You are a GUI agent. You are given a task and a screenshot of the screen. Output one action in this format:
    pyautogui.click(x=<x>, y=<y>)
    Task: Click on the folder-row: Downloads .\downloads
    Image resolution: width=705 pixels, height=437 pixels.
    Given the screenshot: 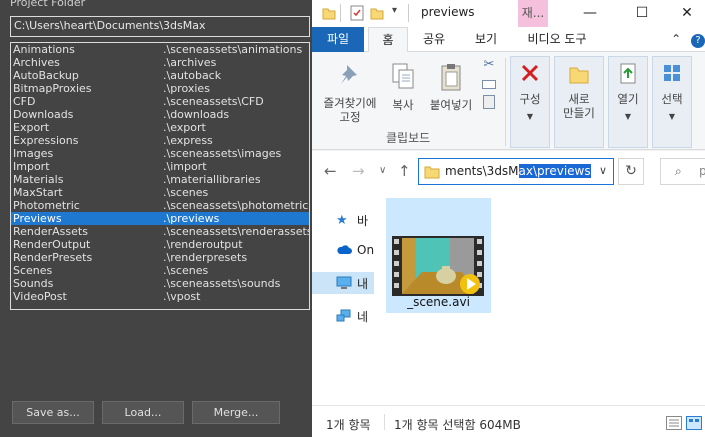 What is the action you would take?
    pyautogui.click(x=160, y=114)
    